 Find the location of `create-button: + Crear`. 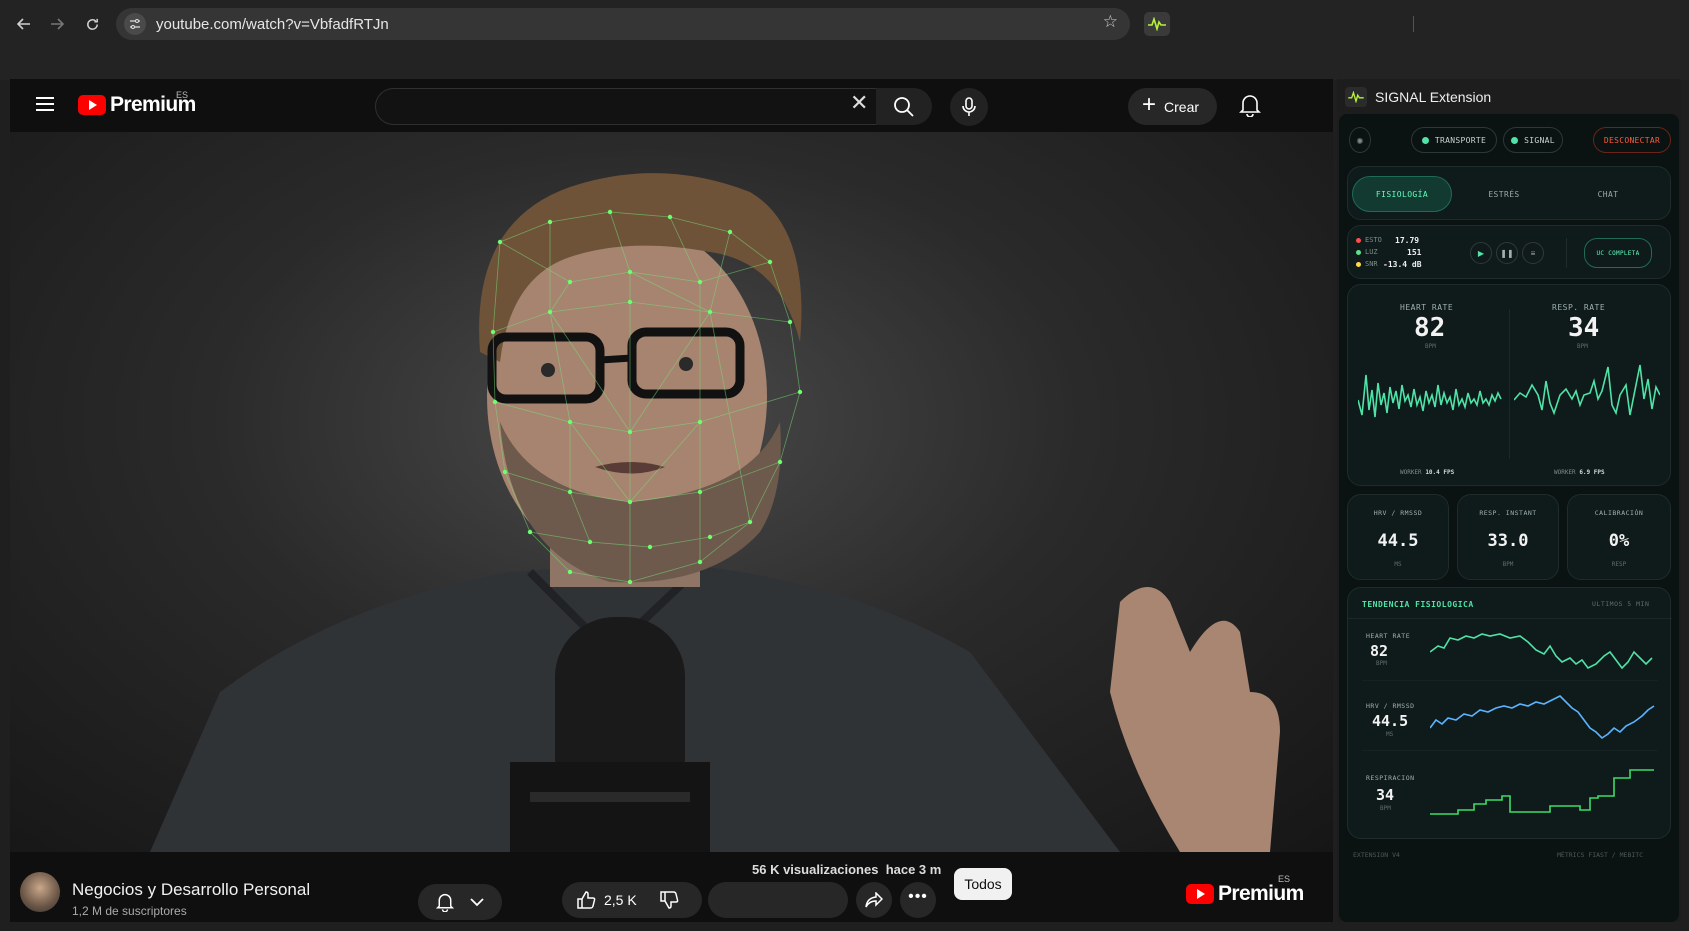

create-button: + Crear is located at coordinates (1172, 106).